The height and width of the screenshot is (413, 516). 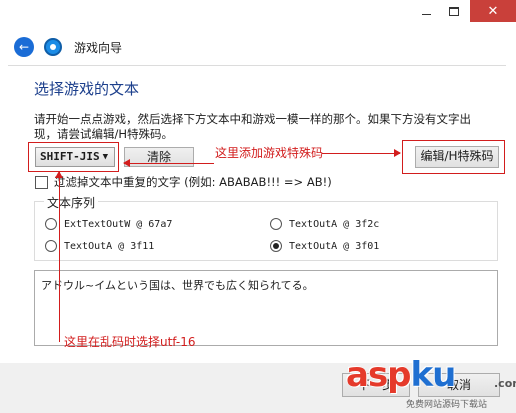 What do you see at coordinates (426, 14) in the screenshot?
I see `minimize-icon` at bounding box center [426, 14].